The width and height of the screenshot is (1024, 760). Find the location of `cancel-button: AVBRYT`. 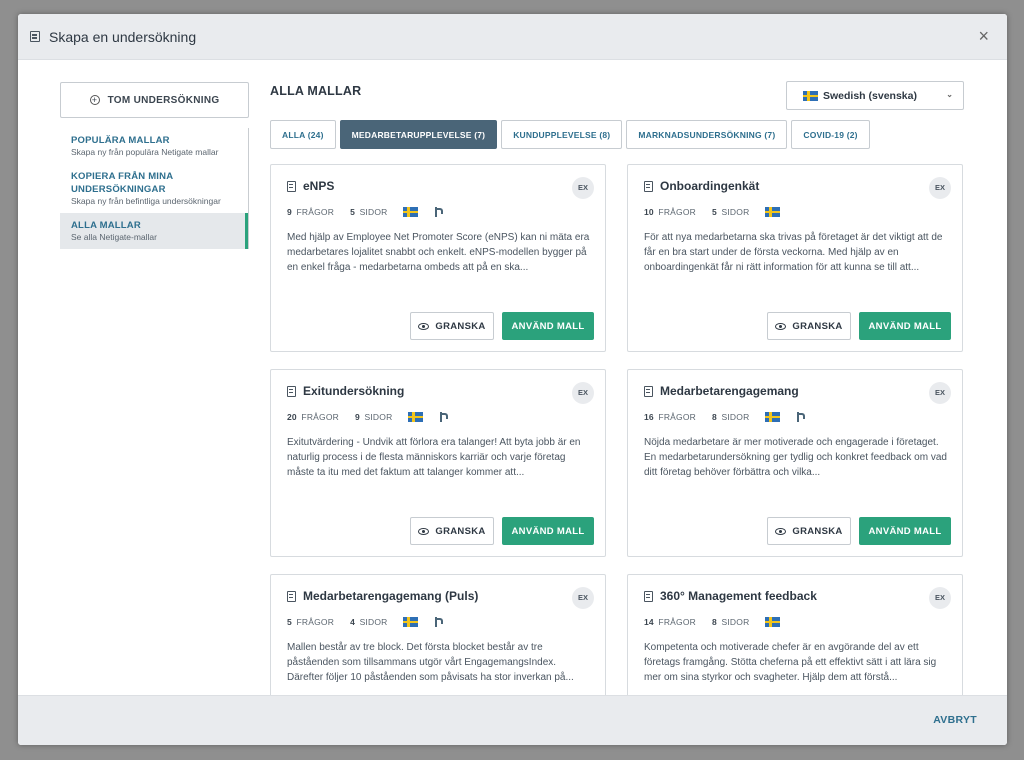

cancel-button: AVBRYT is located at coordinates (955, 720).